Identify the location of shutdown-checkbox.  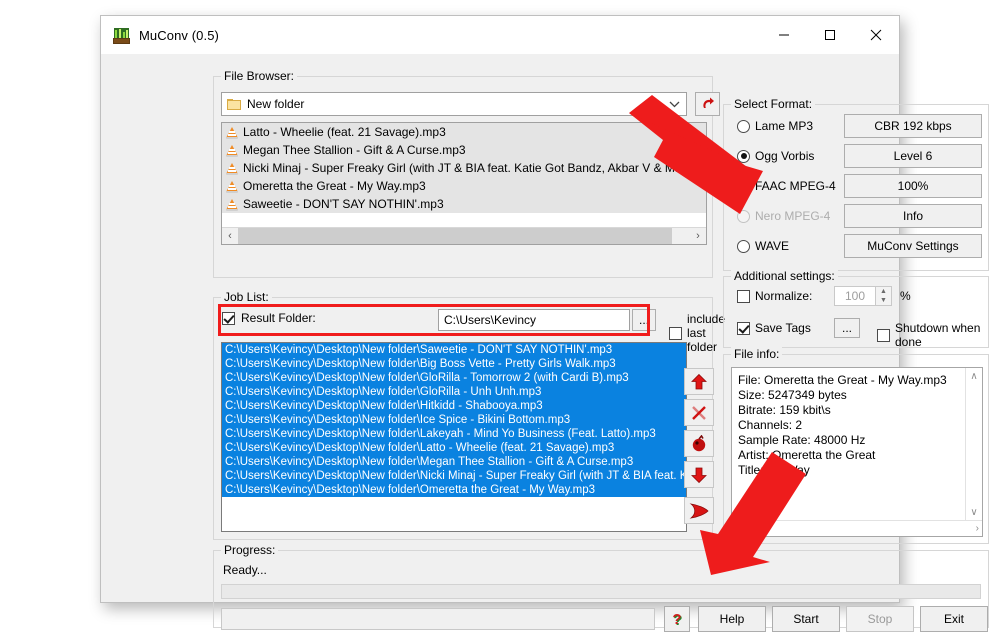
(883, 335).